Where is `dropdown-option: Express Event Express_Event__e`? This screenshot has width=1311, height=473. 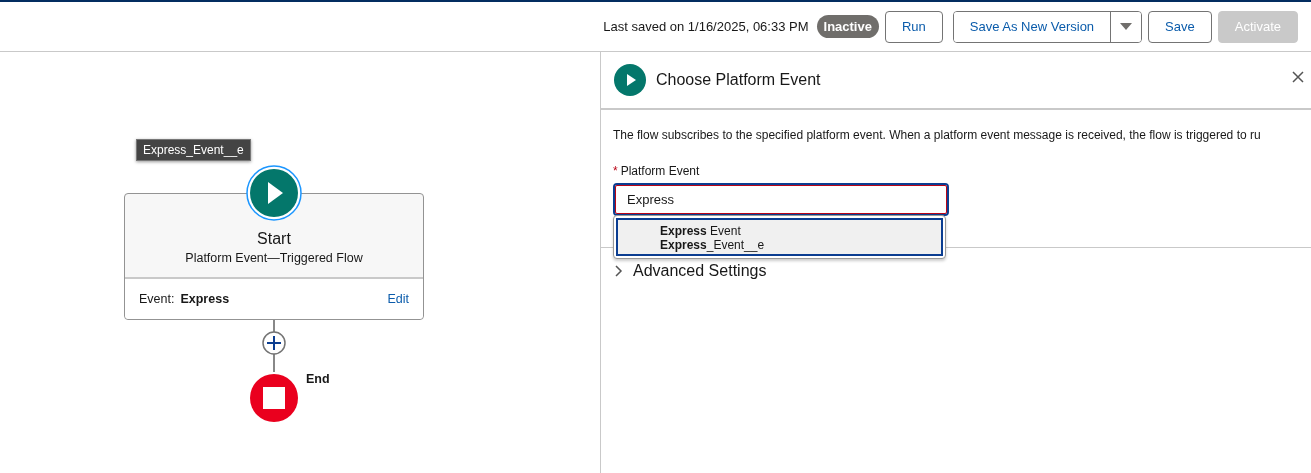
dropdown-option: Express Event Express_Event__e is located at coordinates (779, 237).